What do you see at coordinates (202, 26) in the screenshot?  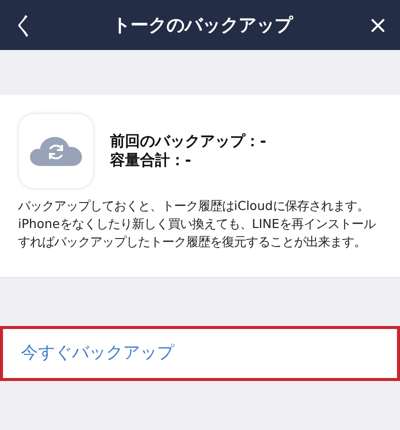 I see `screen-title: トークのバックアップ` at bounding box center [202, 26].